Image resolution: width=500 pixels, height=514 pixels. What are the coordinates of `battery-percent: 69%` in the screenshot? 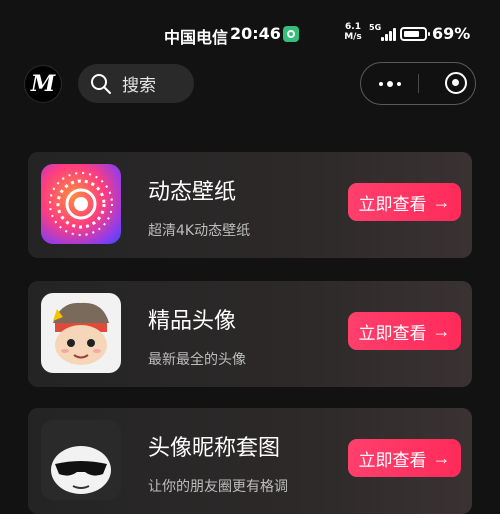 It's located at (451, 33).